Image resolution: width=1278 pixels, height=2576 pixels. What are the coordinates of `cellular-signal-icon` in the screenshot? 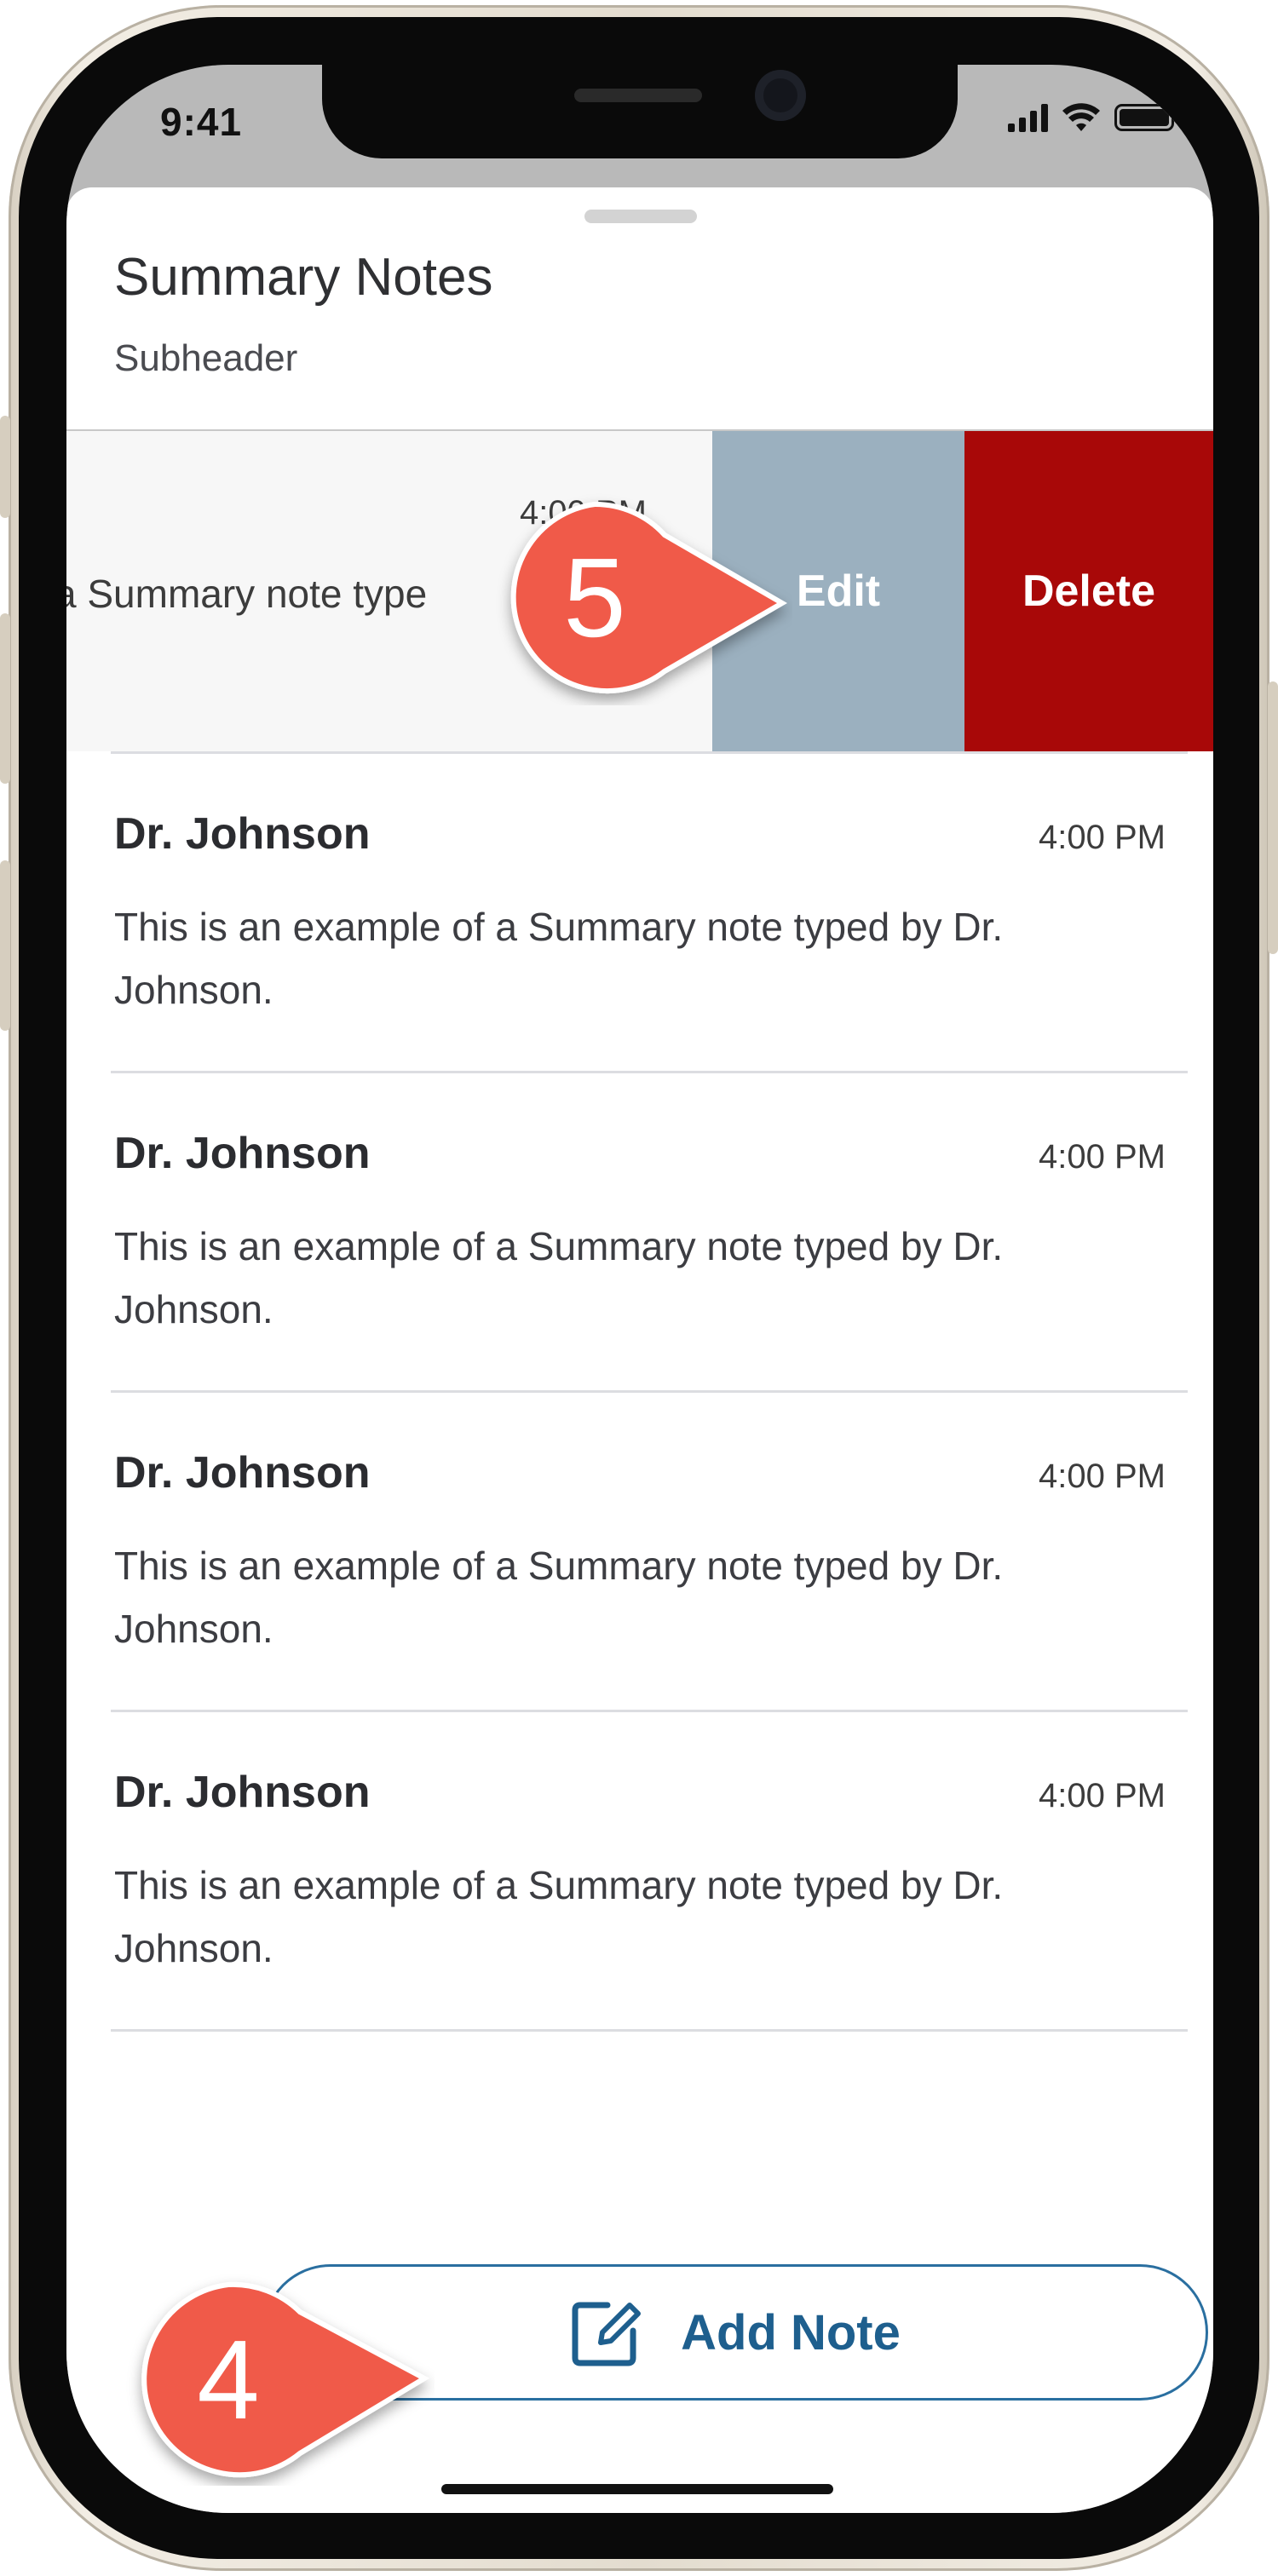 It's located at (1028, 117).